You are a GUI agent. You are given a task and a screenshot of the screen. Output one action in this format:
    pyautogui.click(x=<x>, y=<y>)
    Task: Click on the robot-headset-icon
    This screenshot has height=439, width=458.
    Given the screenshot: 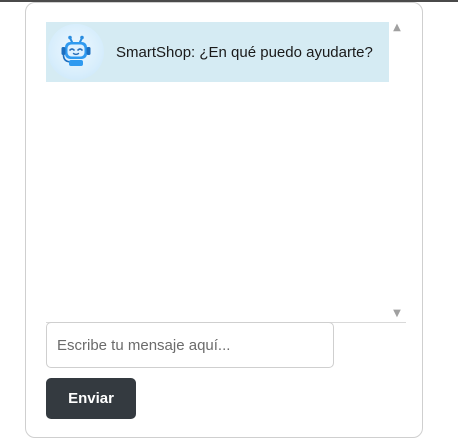 What is the action you would take?
    pyautogui.click(x=76, y=50)
    